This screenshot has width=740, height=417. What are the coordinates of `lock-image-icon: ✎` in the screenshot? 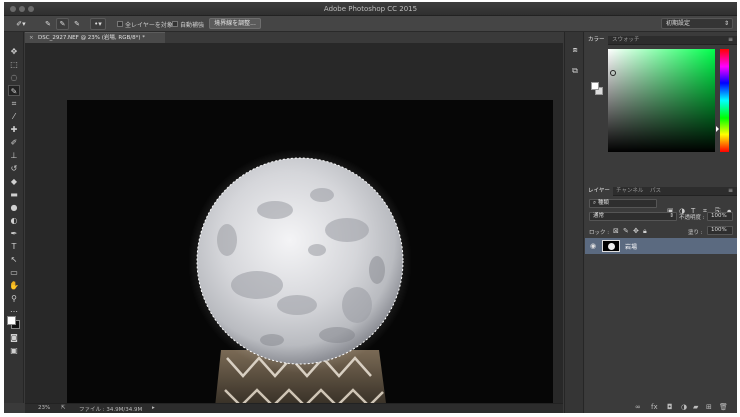 It's located at (626, 231).